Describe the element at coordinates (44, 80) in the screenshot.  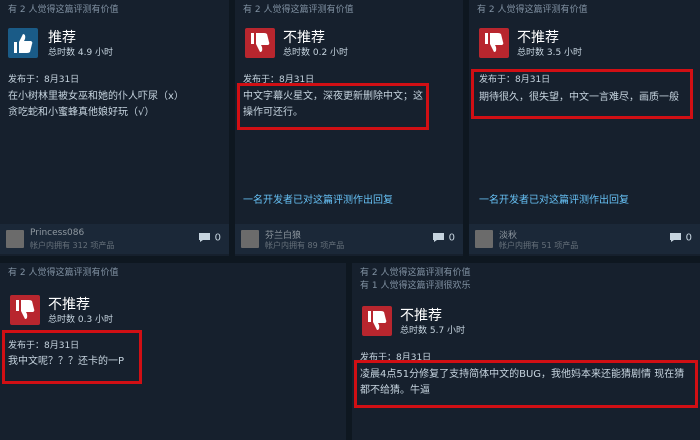
I see `posted-date: 发布于：8月31日` at that location.